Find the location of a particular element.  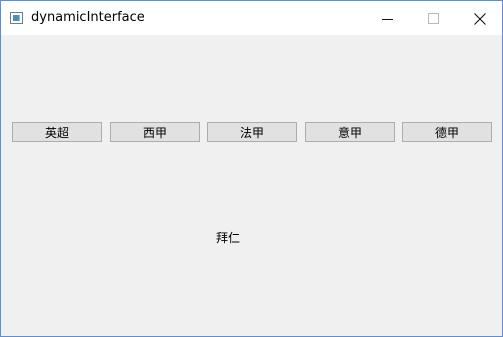

league-button-bundesliga: 德甲 is located at coordinates (447, 132).